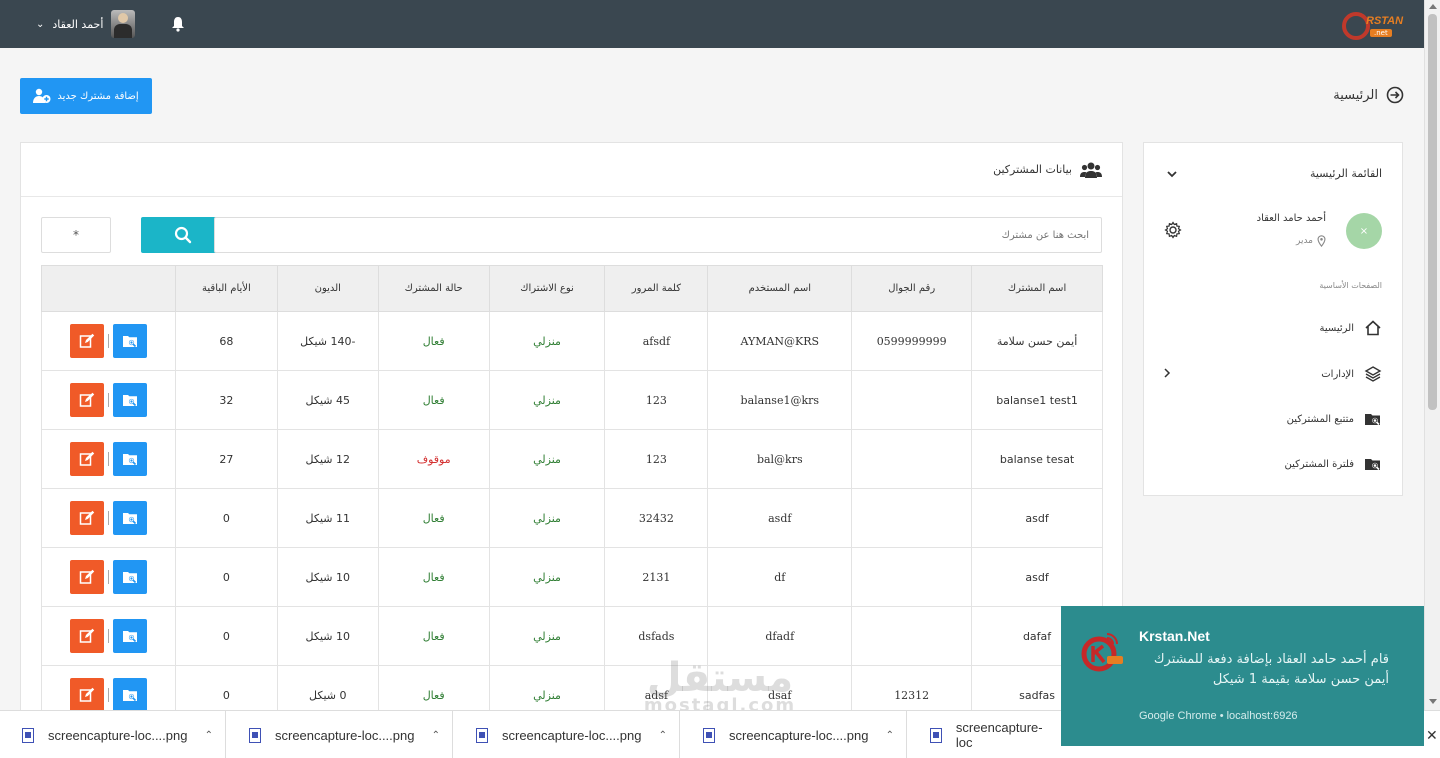  I want to click on column-header: اسم المشترك, so click(1037, 288).